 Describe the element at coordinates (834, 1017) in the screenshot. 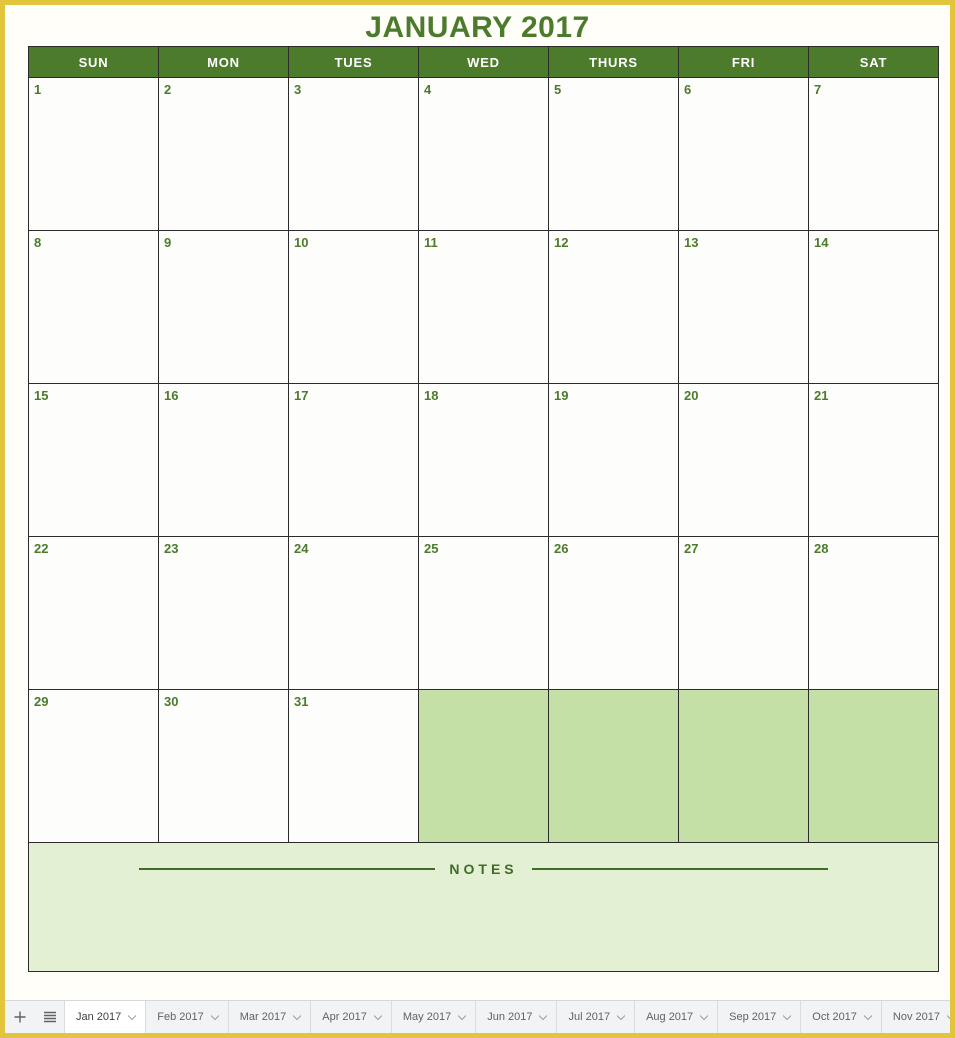

I see `sheet-tab-label: Oct 2017` at that location.